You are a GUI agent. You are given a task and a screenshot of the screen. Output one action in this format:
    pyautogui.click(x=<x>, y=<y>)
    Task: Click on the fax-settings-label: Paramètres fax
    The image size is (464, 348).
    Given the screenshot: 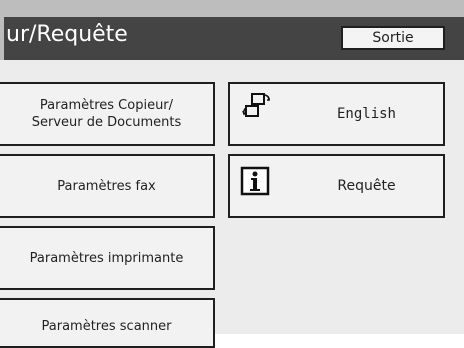 What is the action you would take?
    pyautogui.click(x=106, y=186)
    